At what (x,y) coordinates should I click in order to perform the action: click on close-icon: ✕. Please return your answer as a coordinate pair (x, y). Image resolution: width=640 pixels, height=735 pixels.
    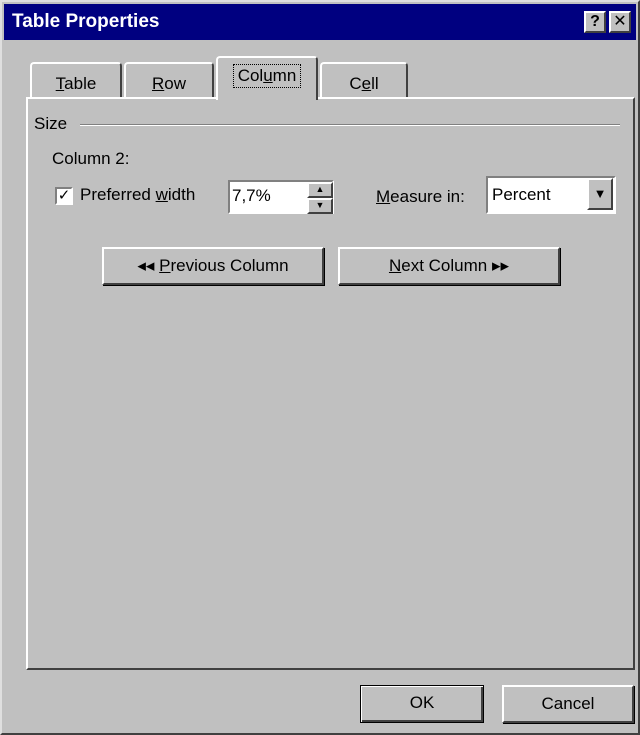
    Looking at the image, I should click on (620, 21).